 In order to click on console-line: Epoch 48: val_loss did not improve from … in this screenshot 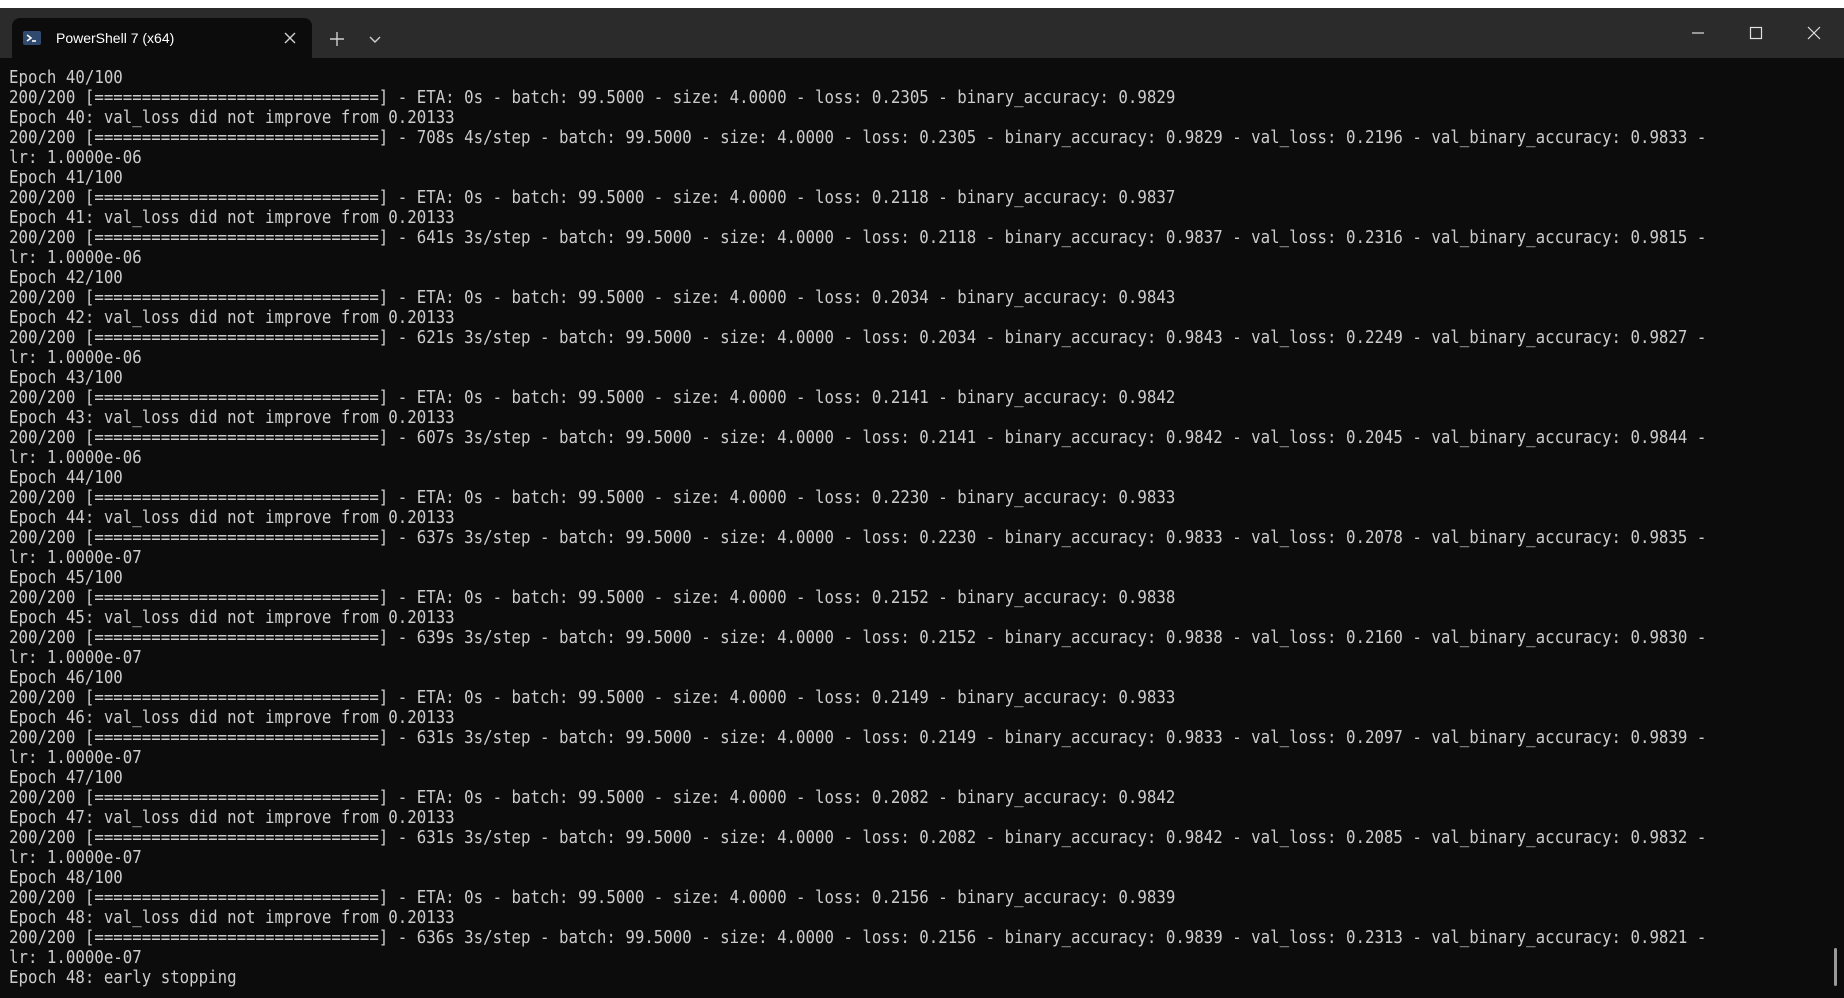, I will do `click(232, 918)`.